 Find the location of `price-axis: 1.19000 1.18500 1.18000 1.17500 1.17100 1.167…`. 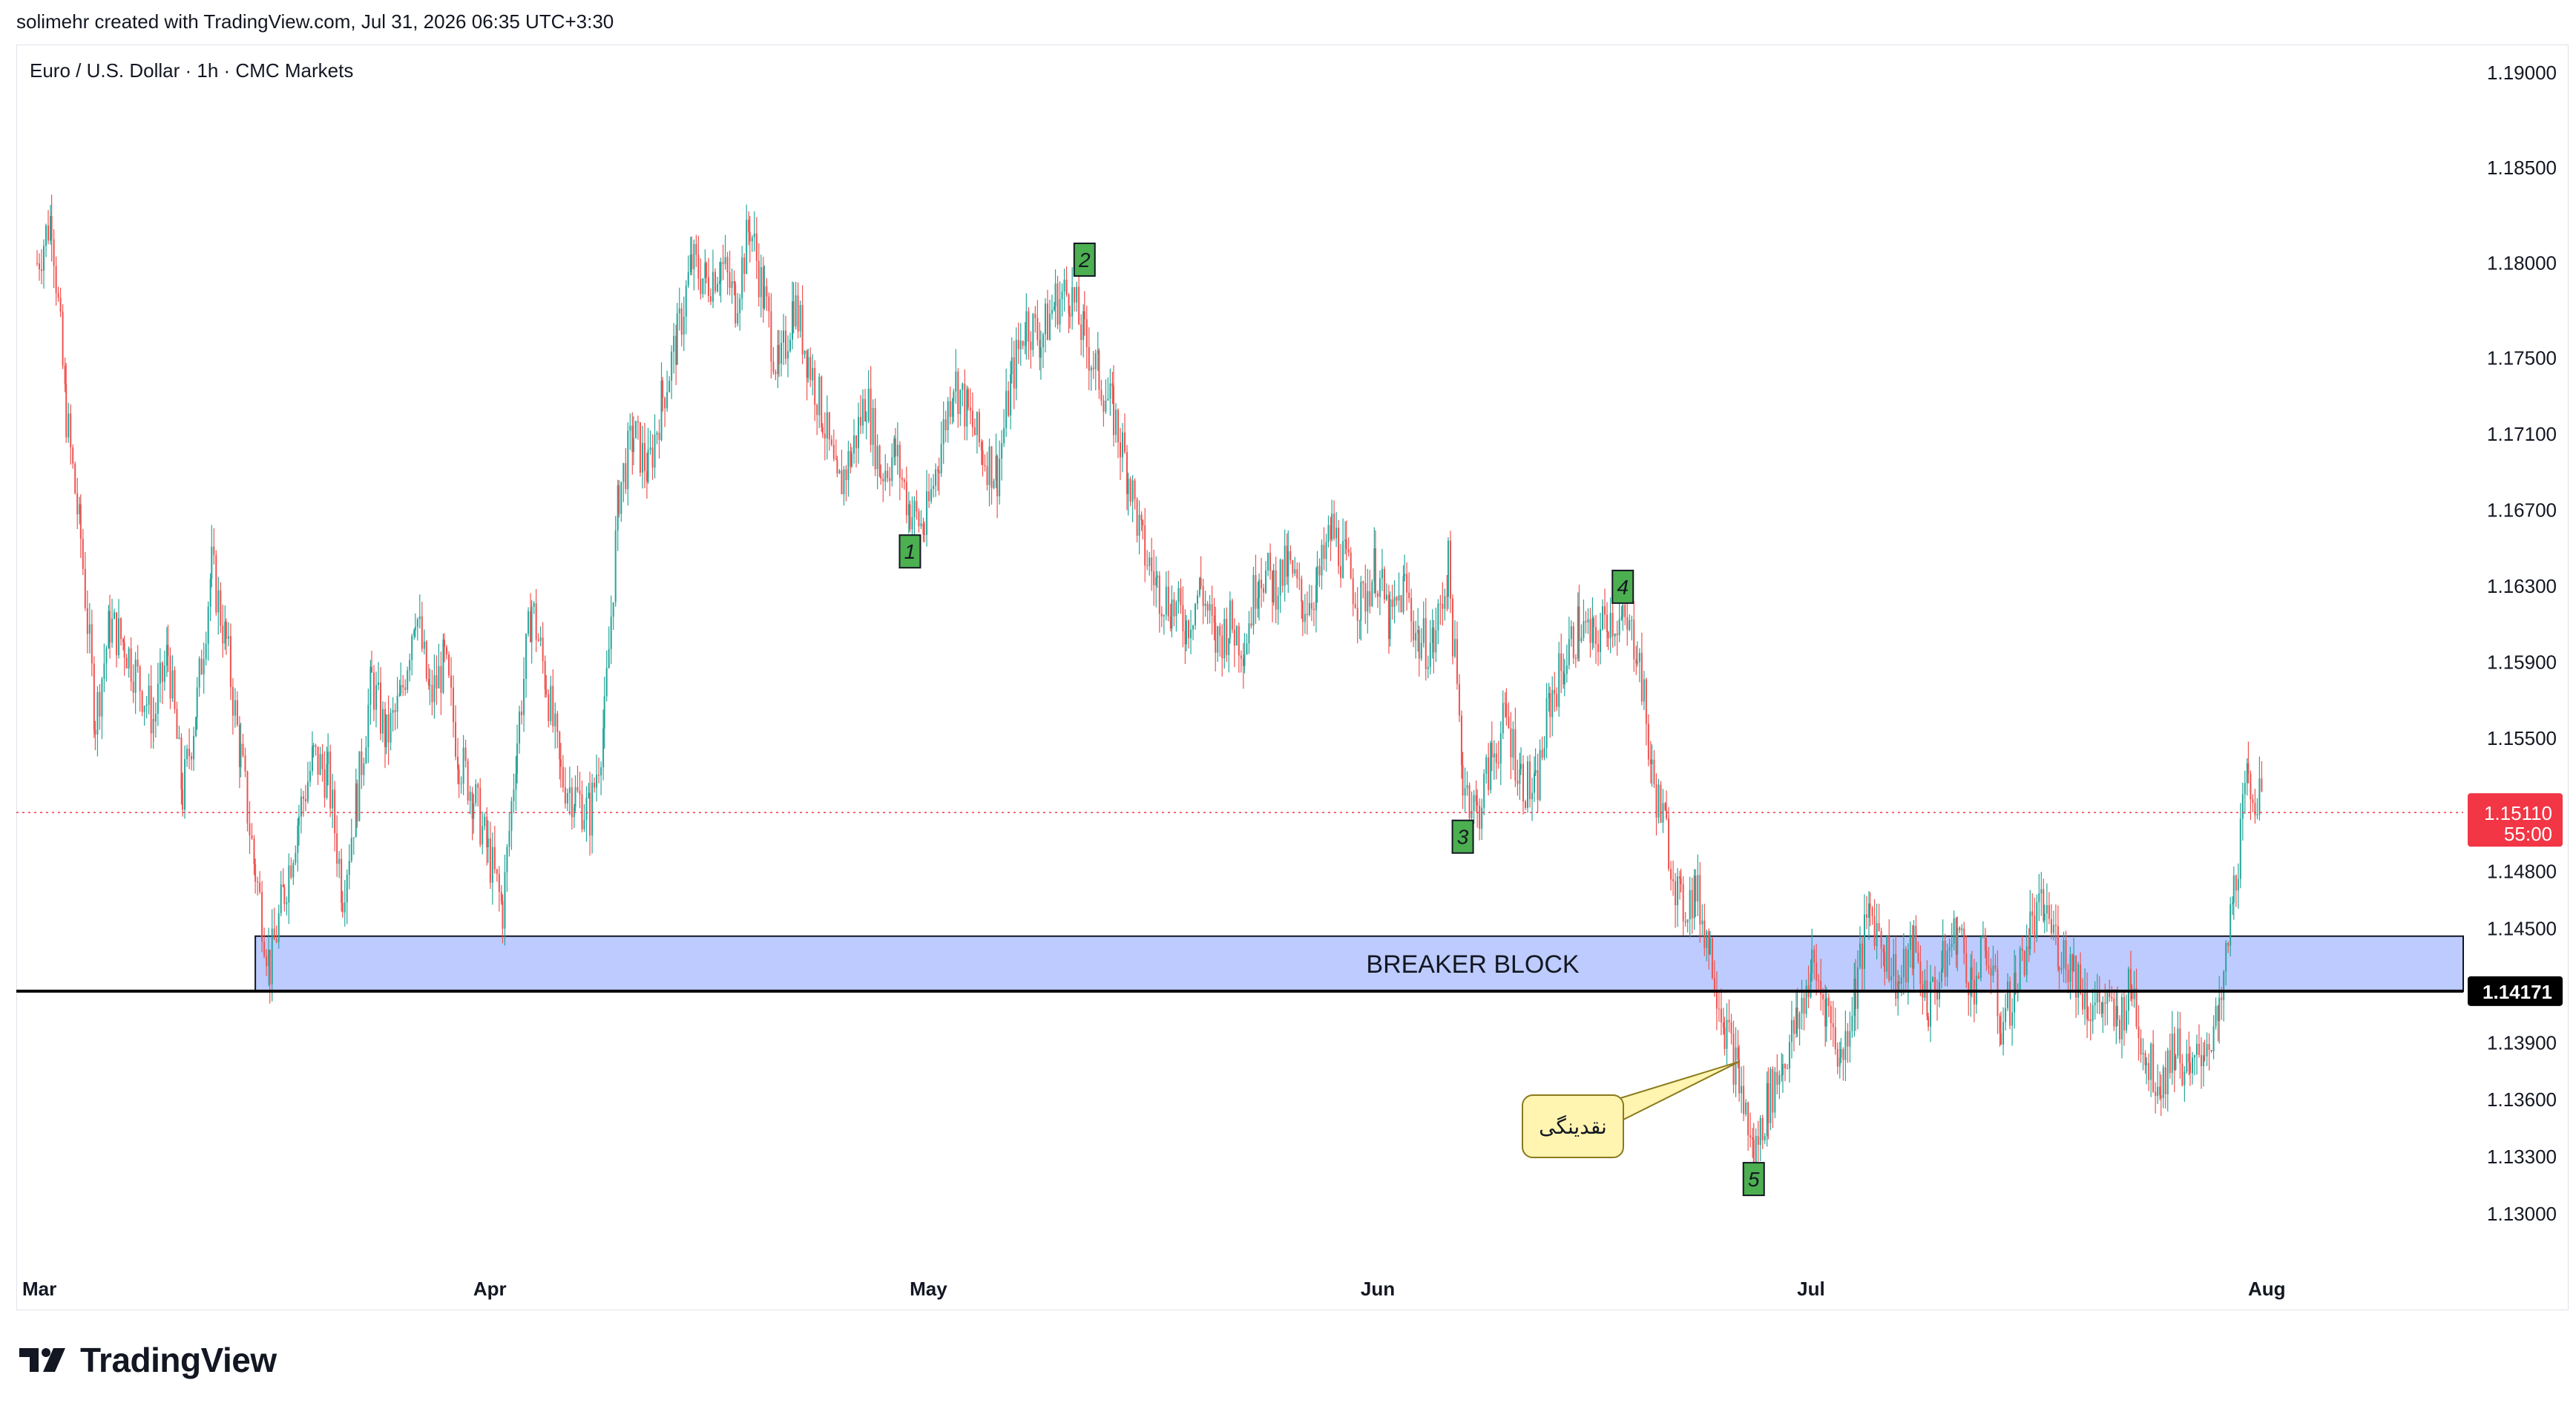

price-axis: 1.19000 1.18500 1.18000 1.17500 1.17100 1.167… is located at coordinates (2515, 643).